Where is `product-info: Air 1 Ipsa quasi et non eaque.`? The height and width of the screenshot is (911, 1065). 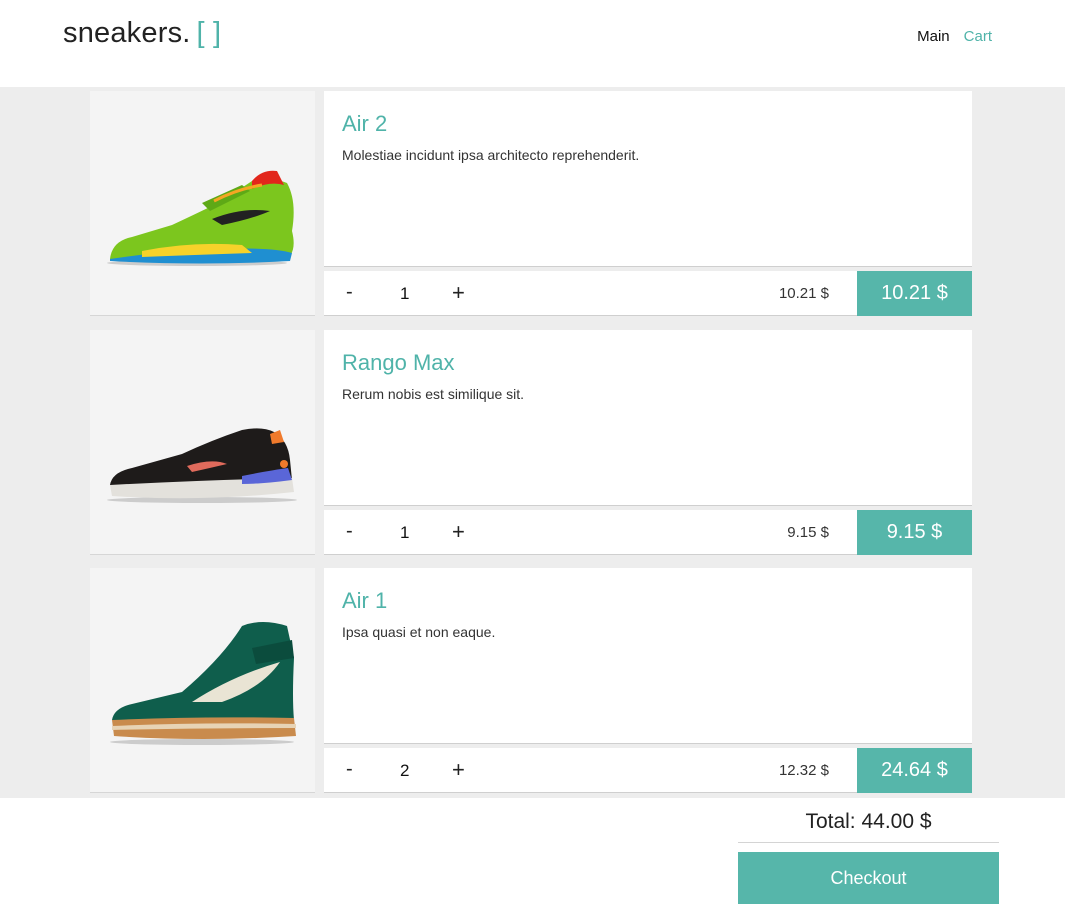 product-info: Air 1 Ipsa quasi et non eaque. is located at coordinates (648, 656).